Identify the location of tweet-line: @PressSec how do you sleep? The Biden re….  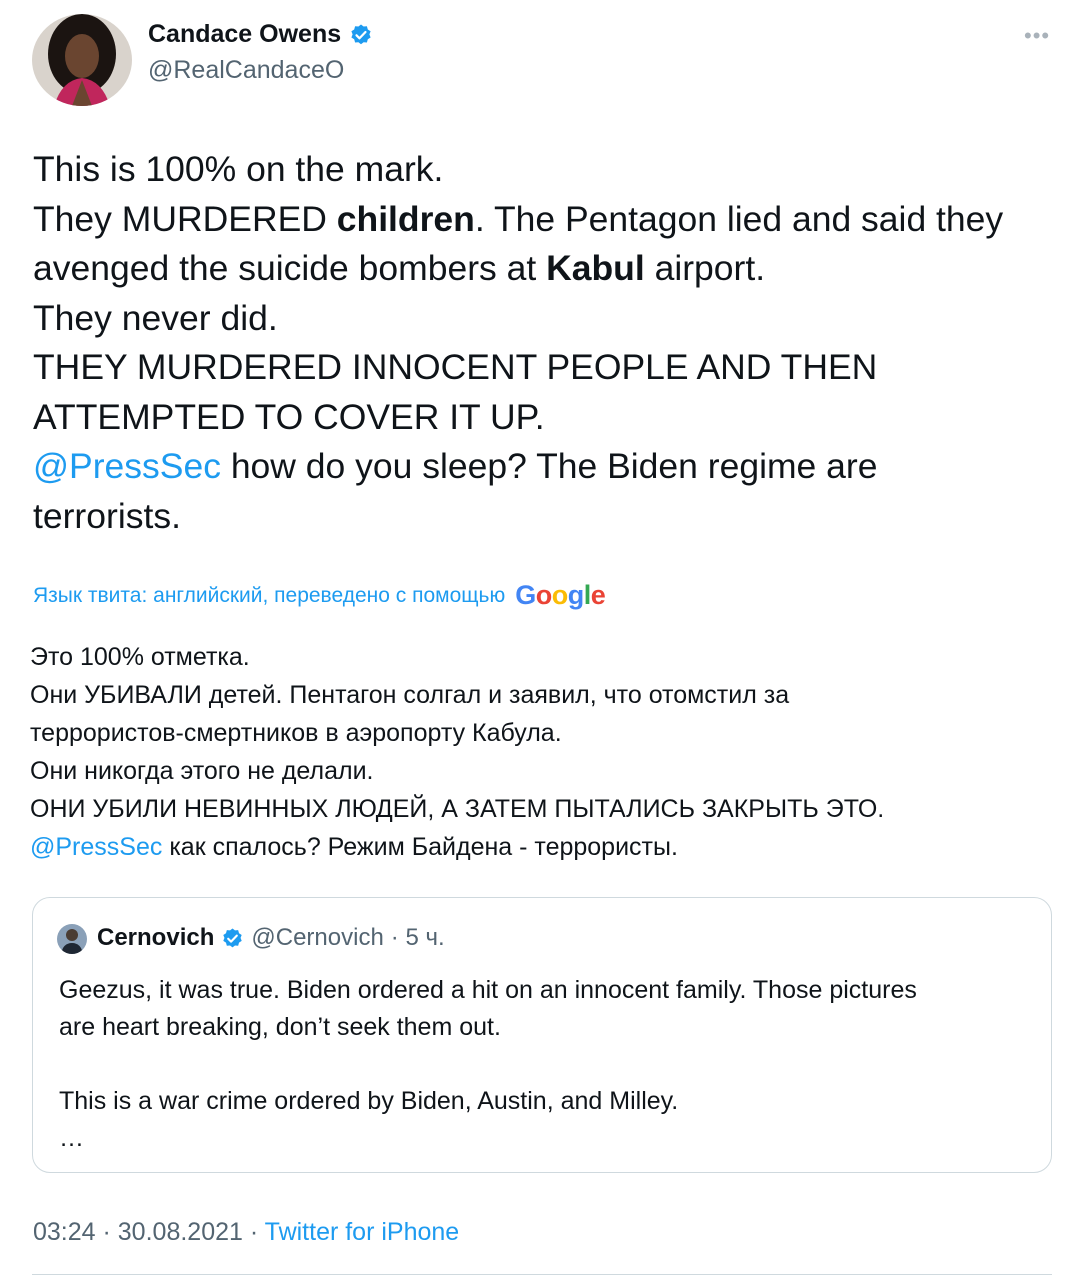
(540, 467).